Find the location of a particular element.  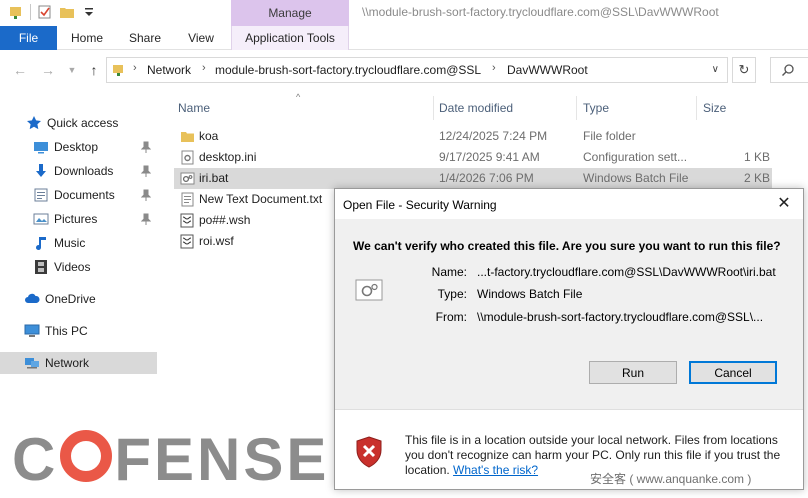

up-arrow-icon: ↑ is located at coordinates (94, 70).